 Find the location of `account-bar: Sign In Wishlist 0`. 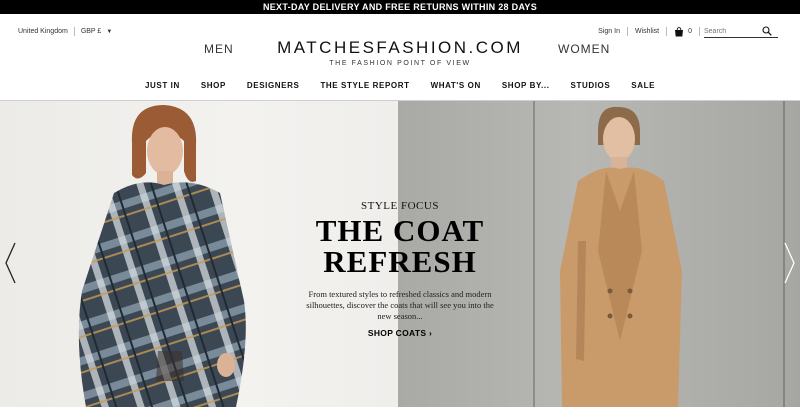

account-bar: Sign In Wishlist 0 is located at coordinates (684, 31).